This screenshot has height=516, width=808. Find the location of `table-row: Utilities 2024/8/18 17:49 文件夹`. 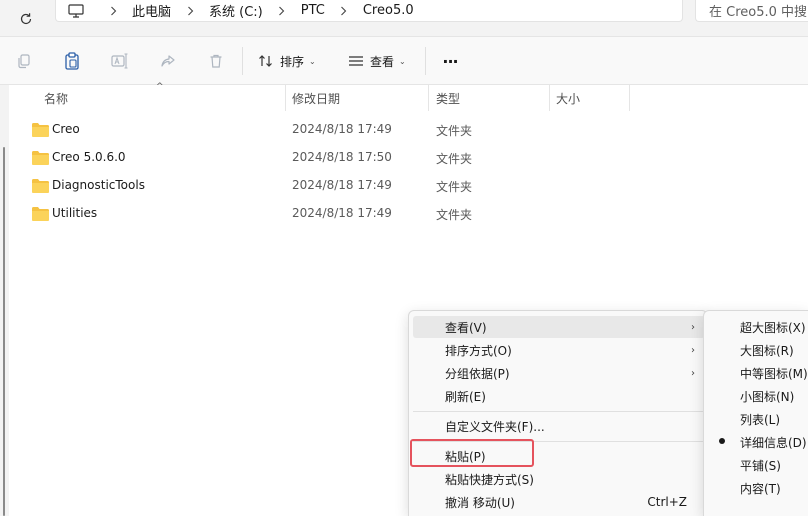

table-row: Utilities 2024/8/18 17:49 文件夹 is located at coordinates (322, 214).